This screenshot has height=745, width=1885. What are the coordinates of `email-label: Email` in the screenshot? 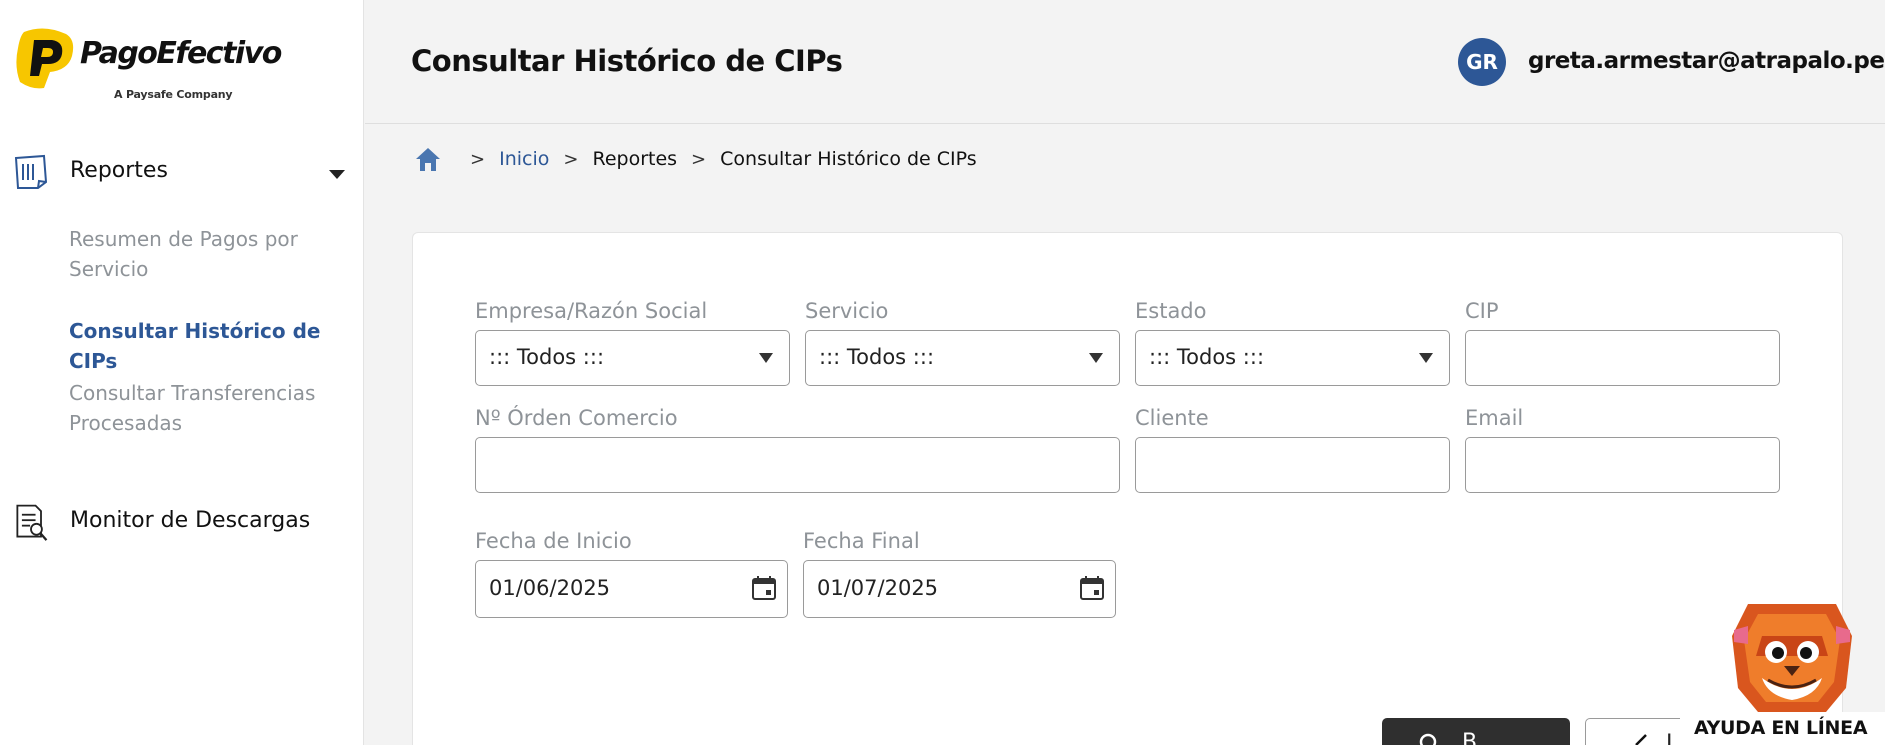 It's located at (1494, 418).